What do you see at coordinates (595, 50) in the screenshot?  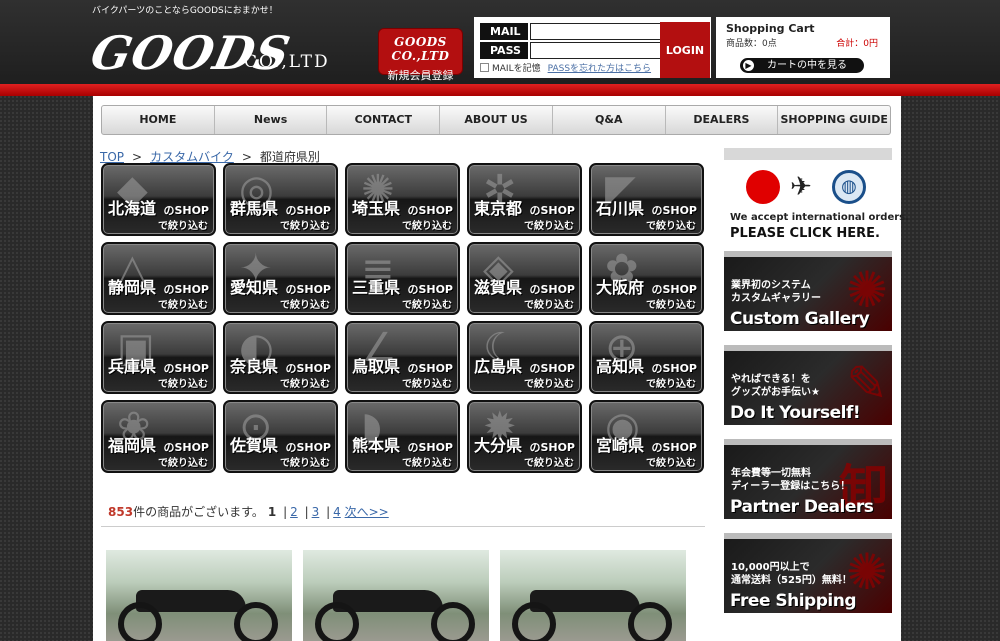 I see `pass-input` at bounding box center [595, 50].